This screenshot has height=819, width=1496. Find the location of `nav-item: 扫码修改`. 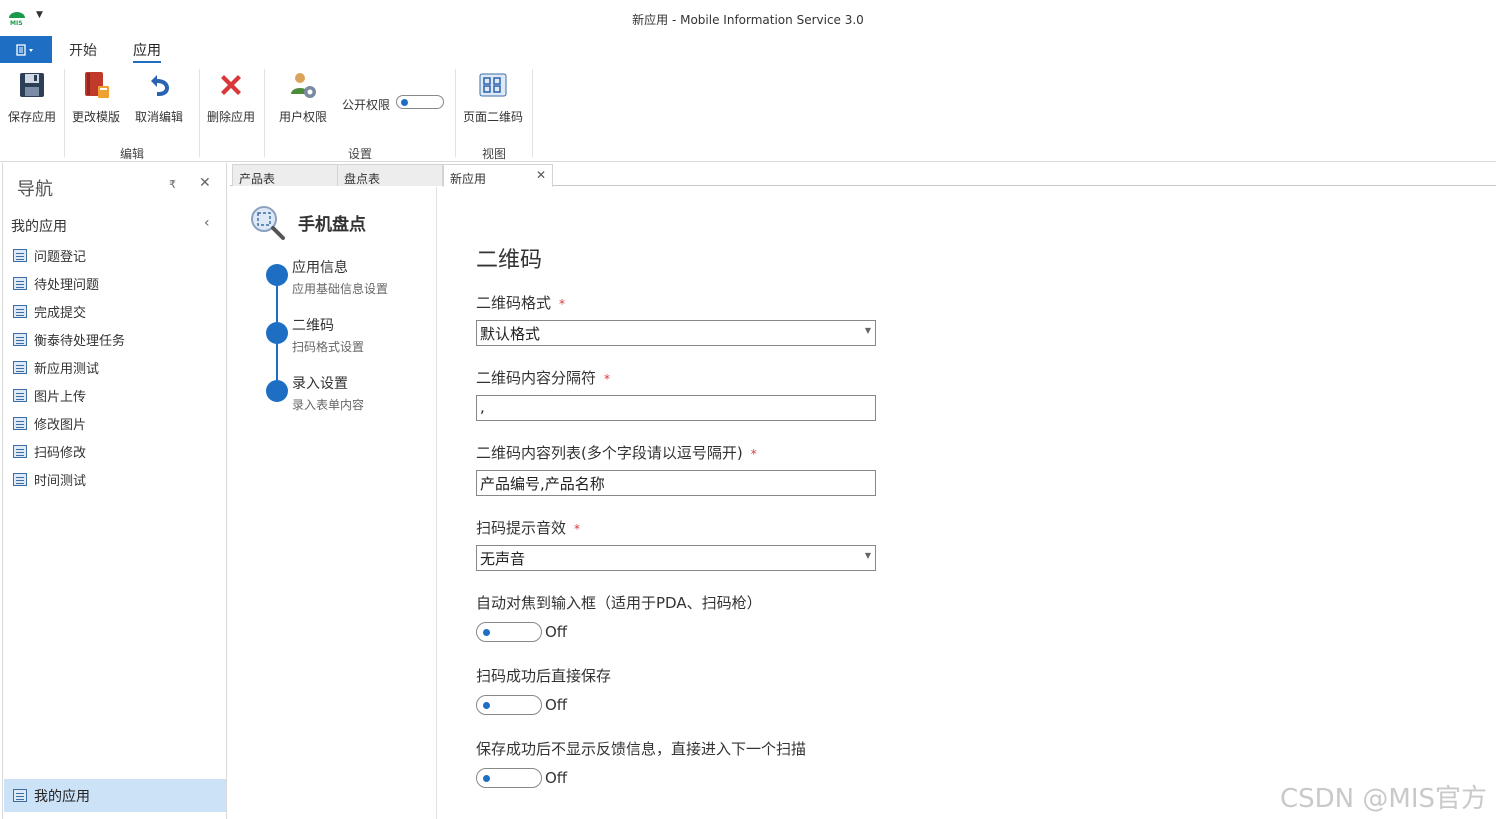

nav-item: 扫码修改 is located at coordinates (49, 451).